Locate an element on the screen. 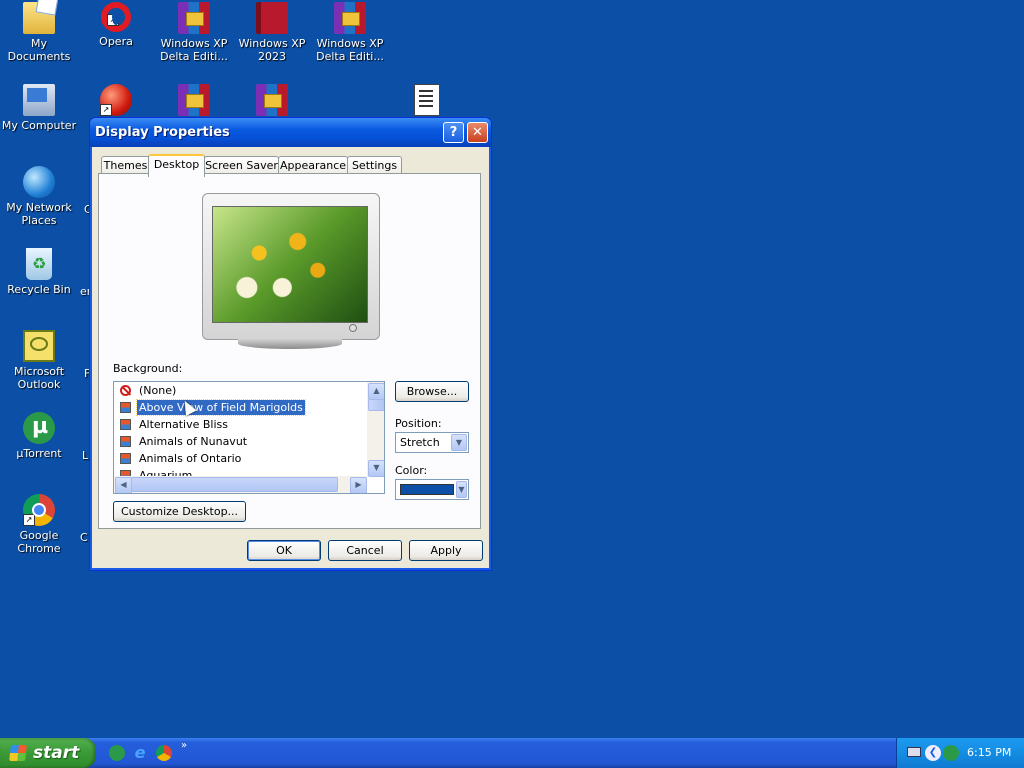 This screenshot has width=1024, height=768. start-button: start is located at coordinates (48, 753).